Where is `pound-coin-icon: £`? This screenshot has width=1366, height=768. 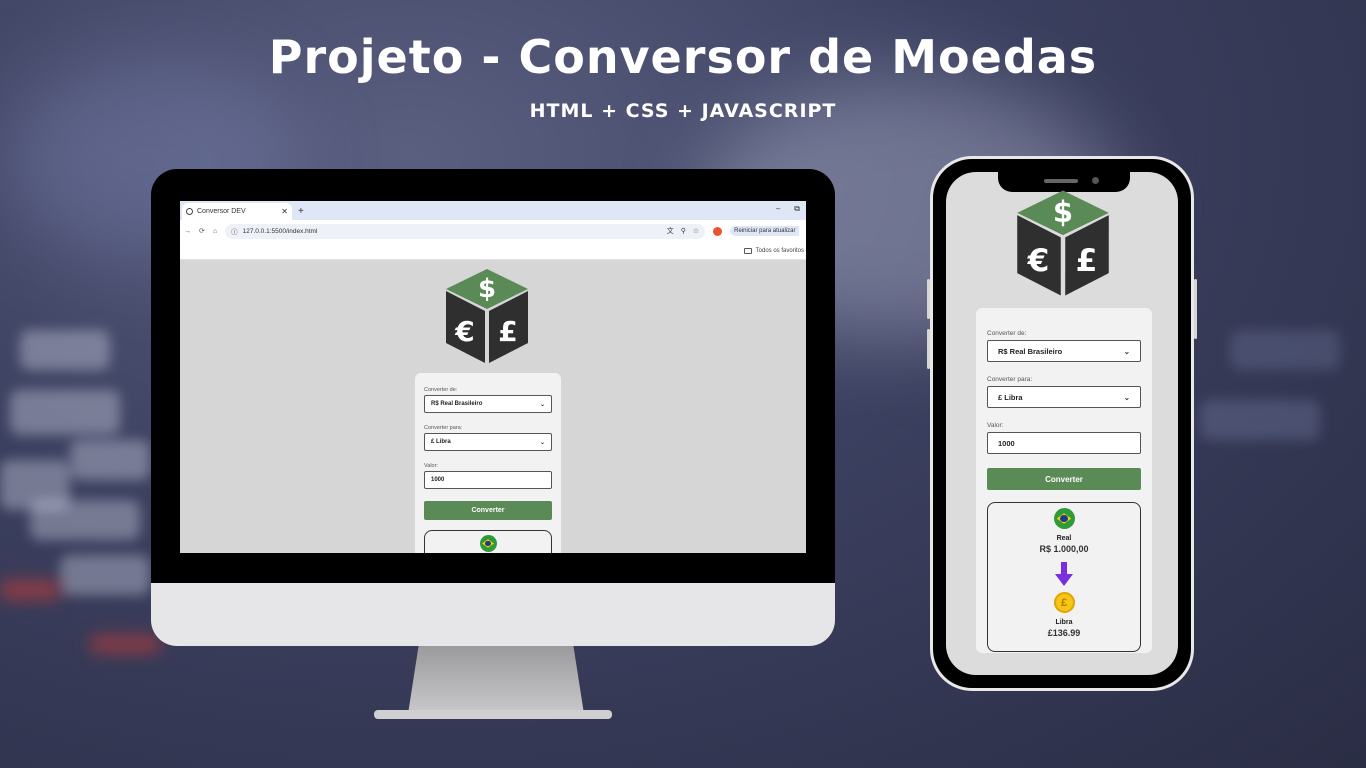
pound-coin-icon: £ is located at coordinates (1064, 602).